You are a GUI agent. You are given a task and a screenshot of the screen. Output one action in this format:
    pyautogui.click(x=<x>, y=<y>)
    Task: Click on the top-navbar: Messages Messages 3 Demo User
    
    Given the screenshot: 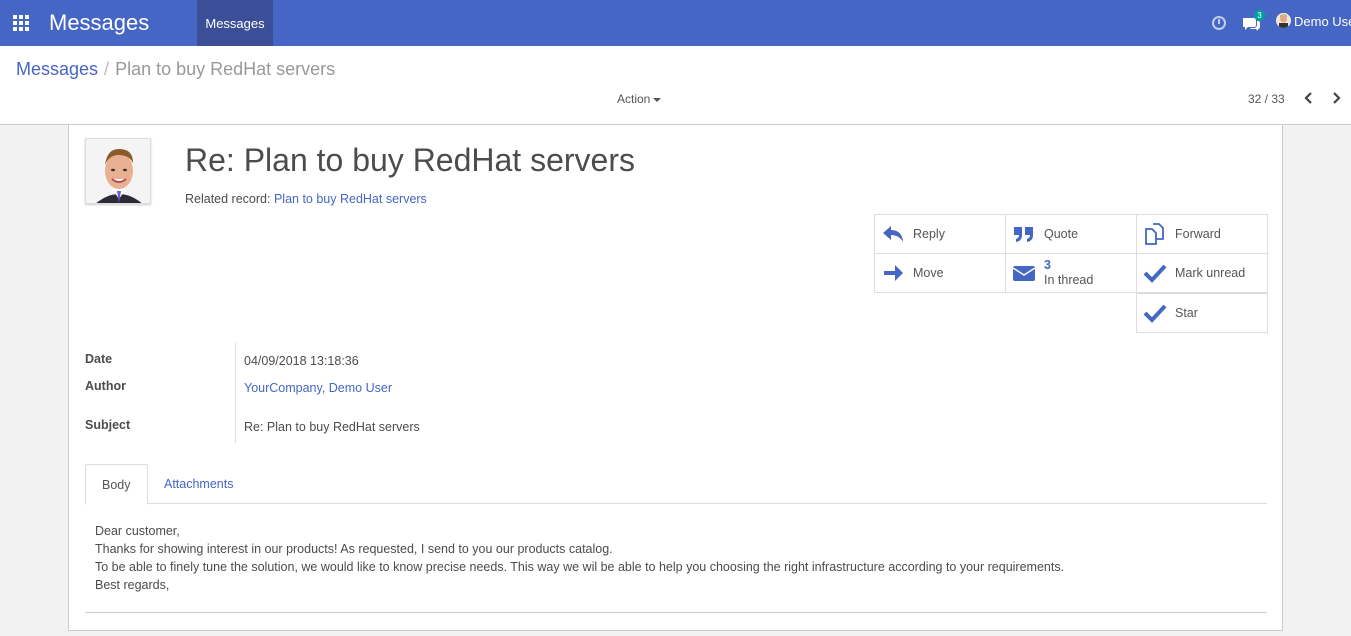 What is the action you would take?
    pyautogui.click(x=675, y=23)
    